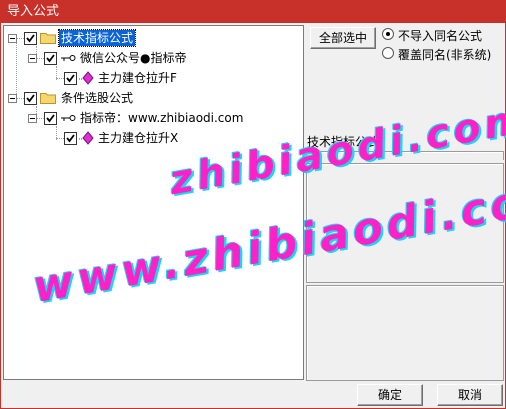 The height and width of the screenshot is (409, 506). I want to click on radio-overwrite-duplicates-label: 覆盖同名(非系统), so click(444, 54).